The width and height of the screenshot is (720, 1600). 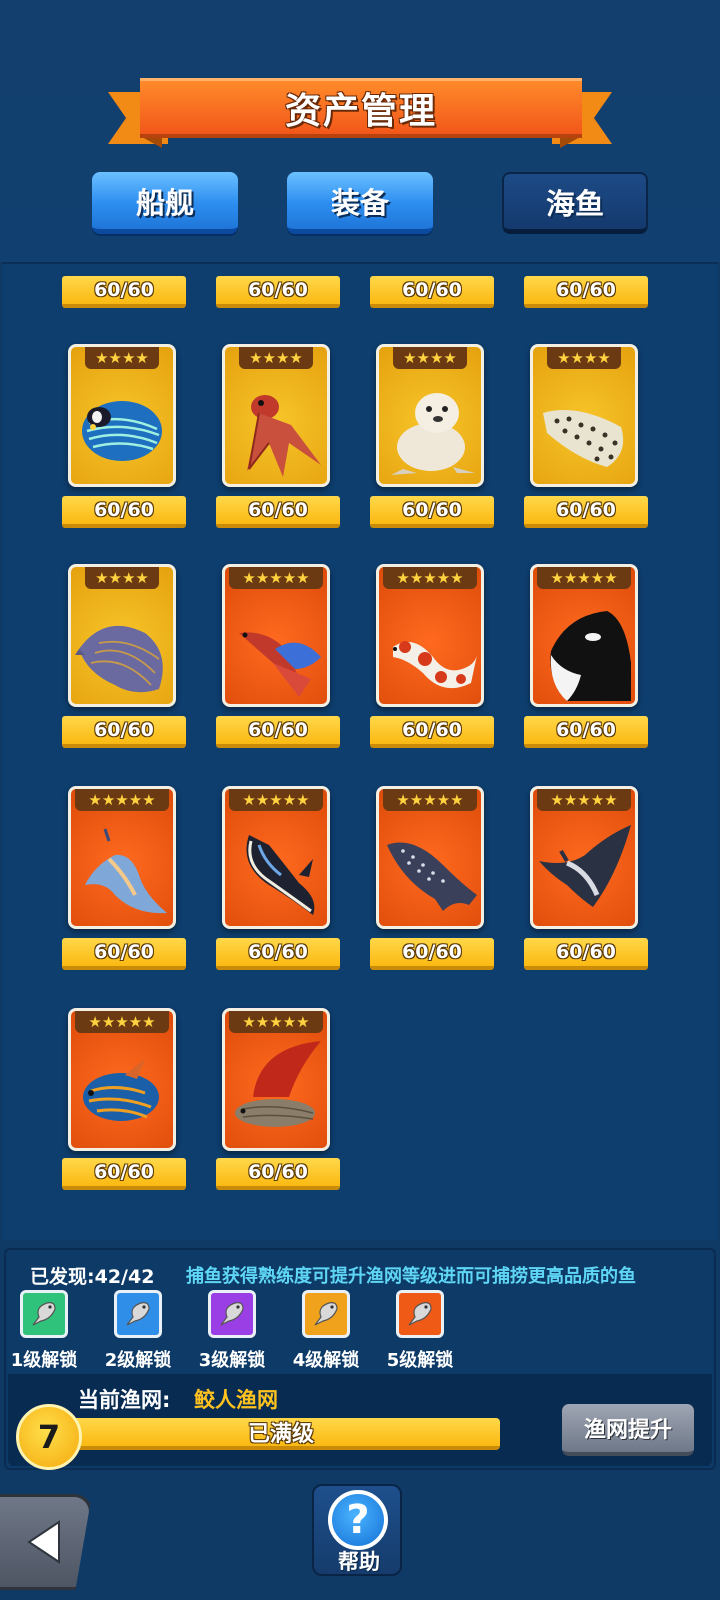 What do you see at coordinates (280, 875) in the screenshot?
I see `nudibranch-icon` at bounding box center [280, 875].